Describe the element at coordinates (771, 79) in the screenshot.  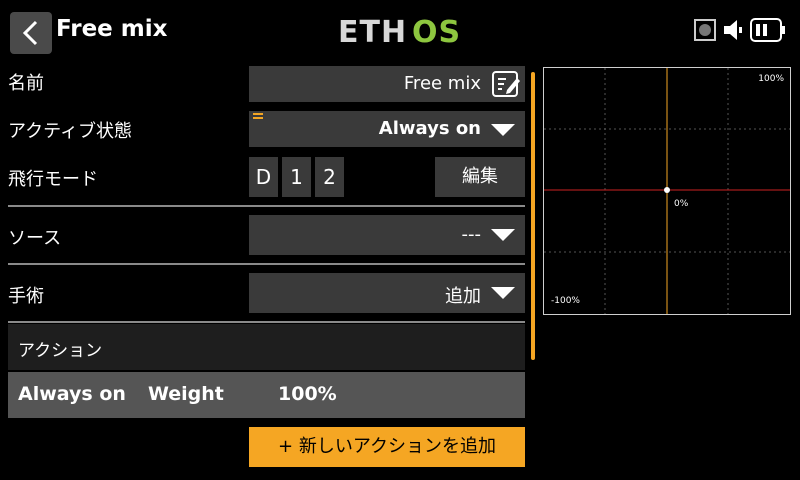
I see `graph-max-label: 100%` at that location.